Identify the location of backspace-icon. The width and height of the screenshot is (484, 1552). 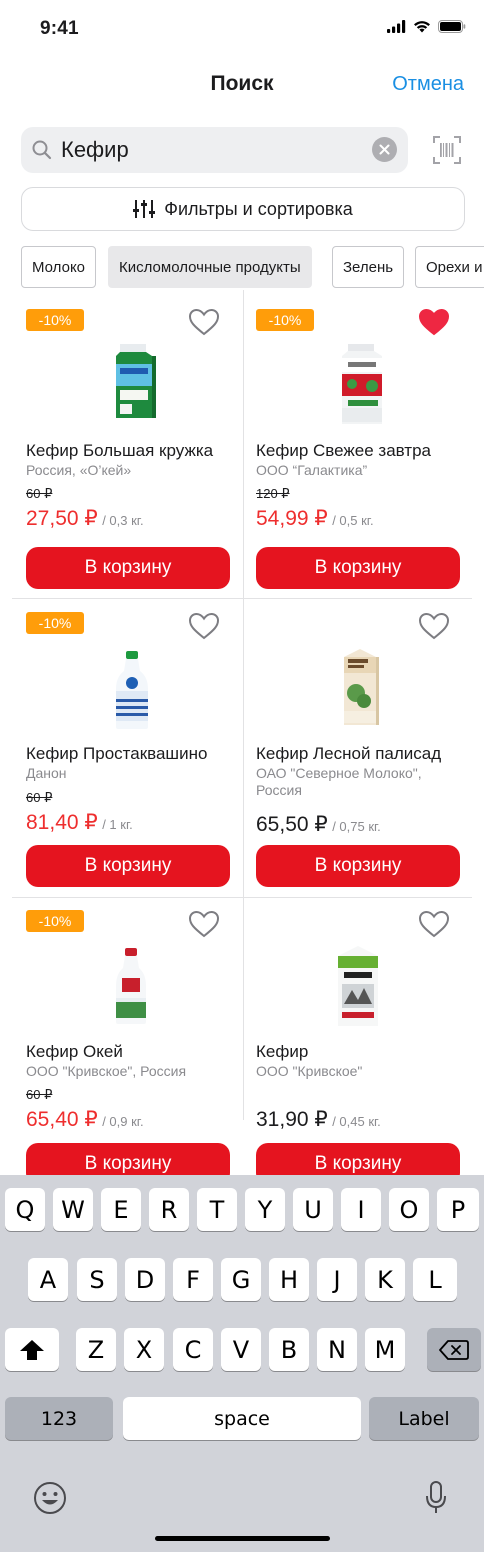
(454, 1349).